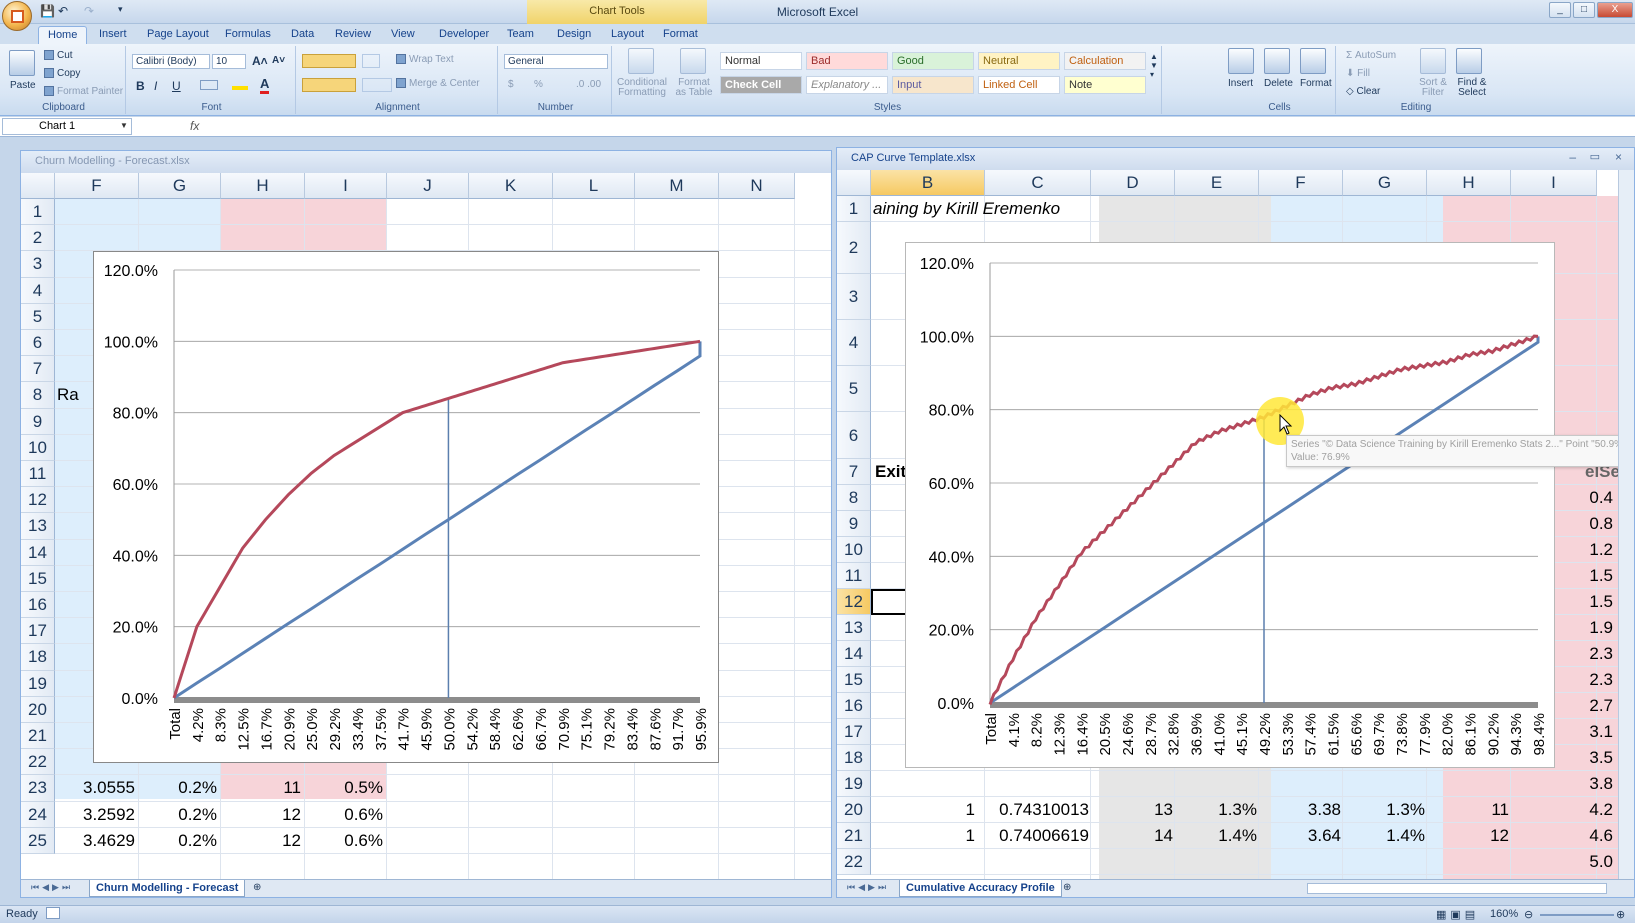  I want to click on row-header-9: 9, so click(38, 421).